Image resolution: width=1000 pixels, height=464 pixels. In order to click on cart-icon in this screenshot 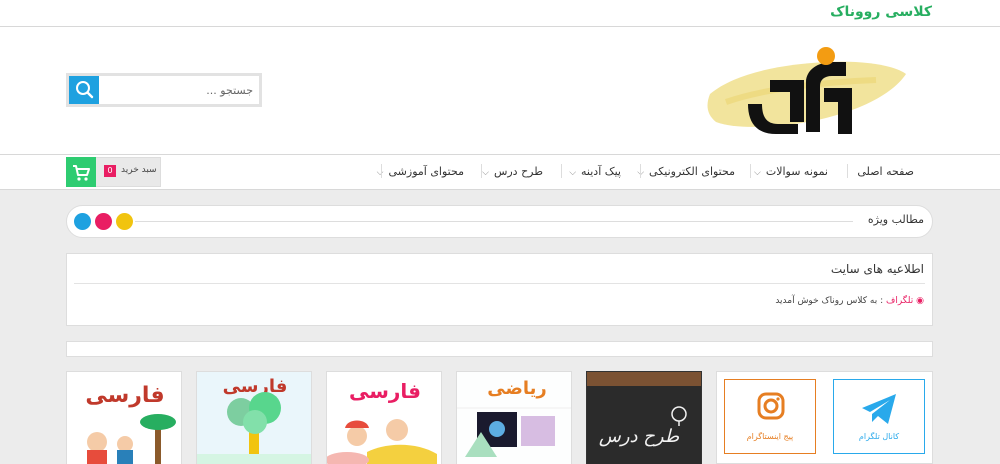, I will do `click(81, 173)`.